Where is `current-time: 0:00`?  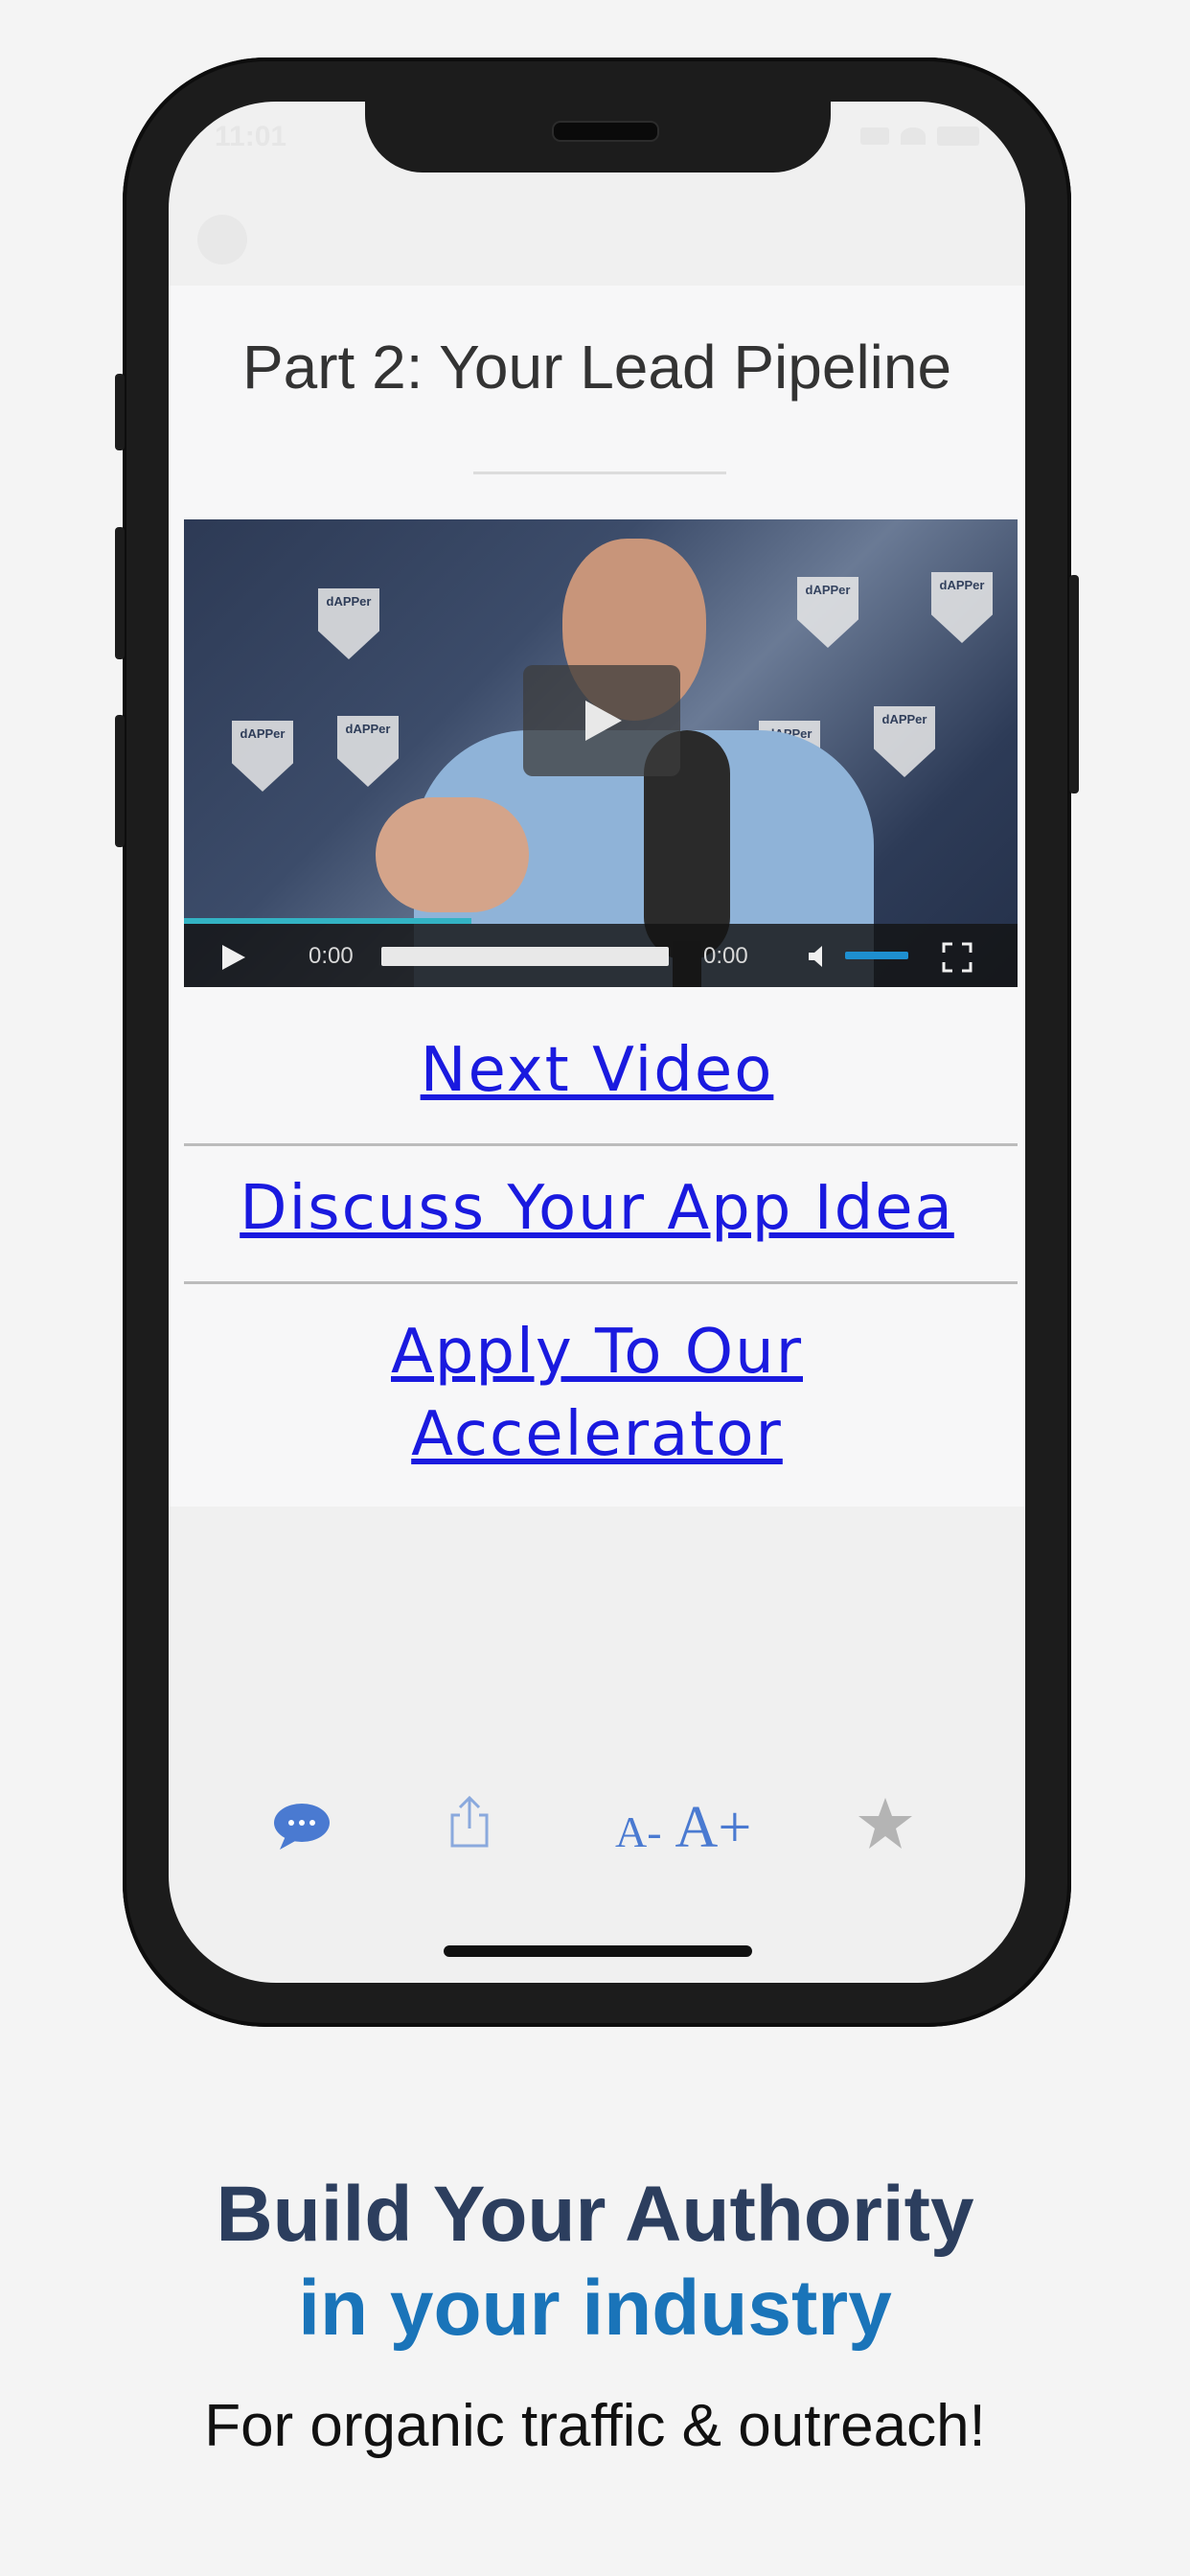
current-time: 0:00 is located at coordinates (332, 956).